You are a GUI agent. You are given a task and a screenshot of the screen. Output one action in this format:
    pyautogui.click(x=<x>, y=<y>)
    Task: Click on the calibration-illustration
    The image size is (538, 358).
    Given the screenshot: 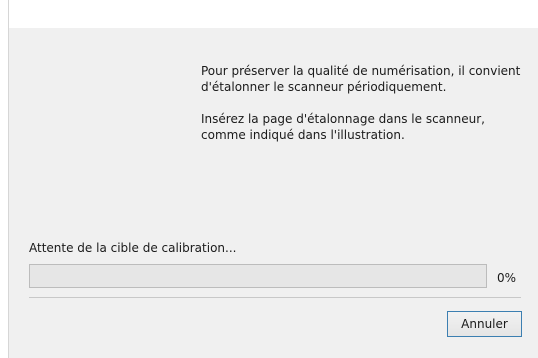 What is the action you would take?
    pyautogui.click(x=104, y=130)
    